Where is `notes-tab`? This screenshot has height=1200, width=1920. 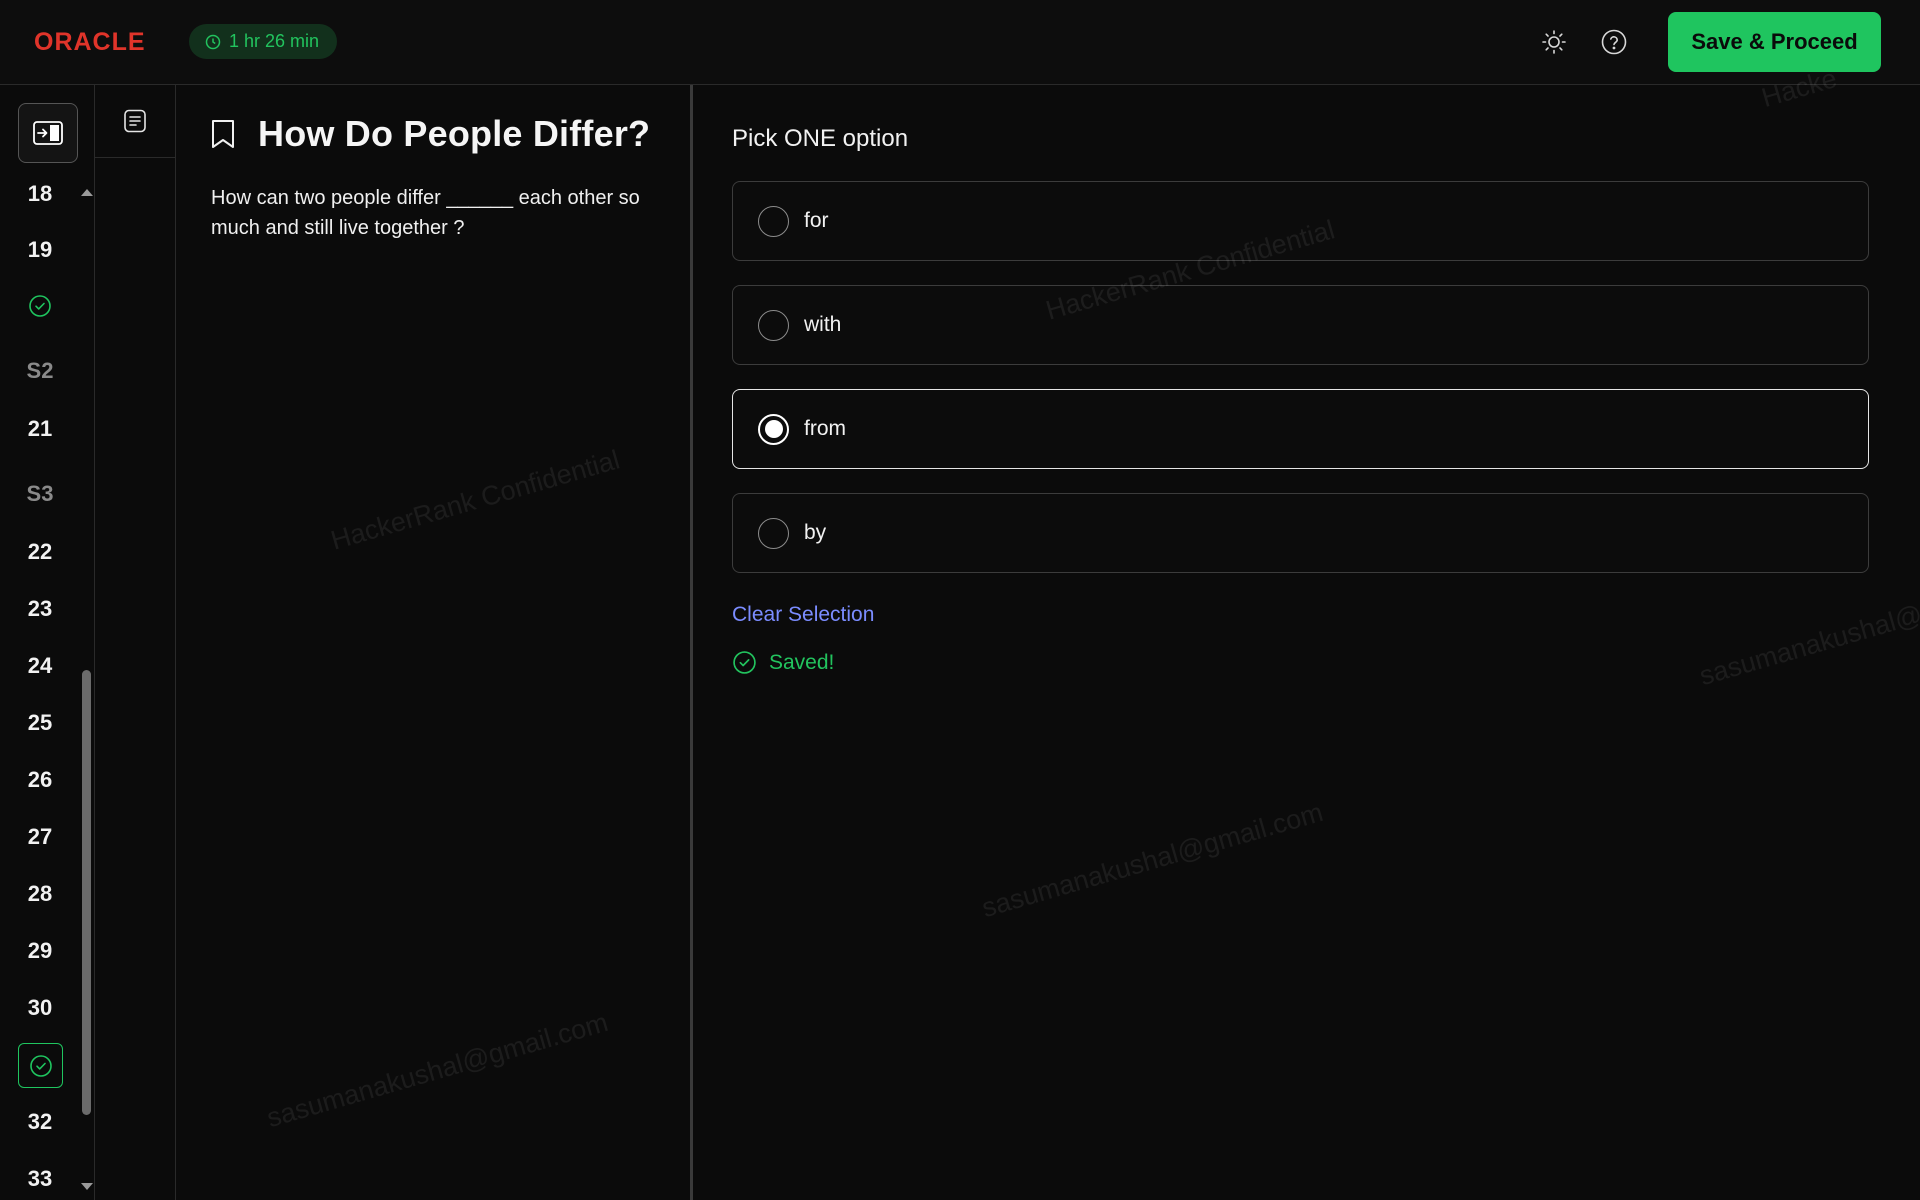 notes-tab is located at coordinates (135, 121).